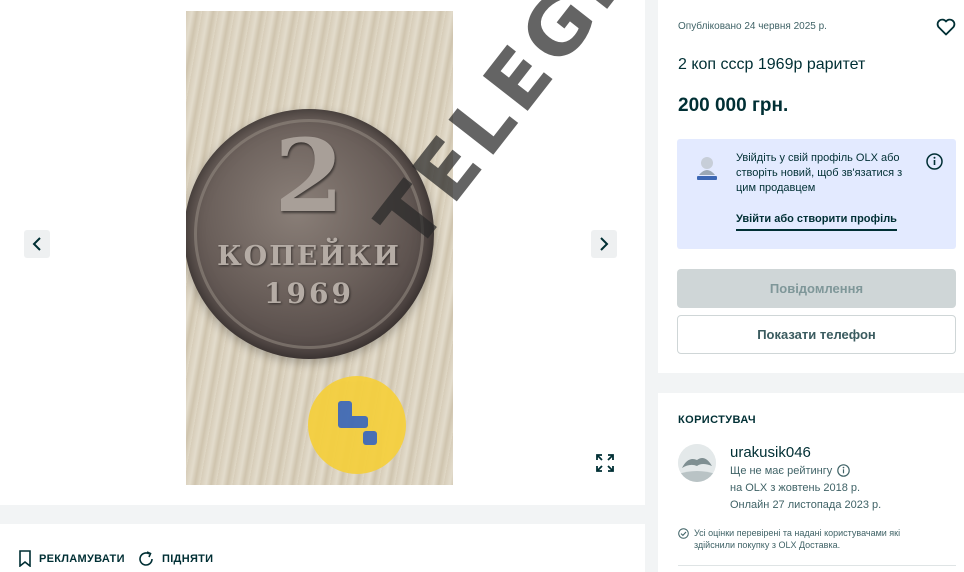 The height and width of the screenshot is (572, 964). What do you see at coordinates (188, 559) in the screenshot?
I see `raise-label: ПІДНЯТИ` at bounding box center [188, 559].